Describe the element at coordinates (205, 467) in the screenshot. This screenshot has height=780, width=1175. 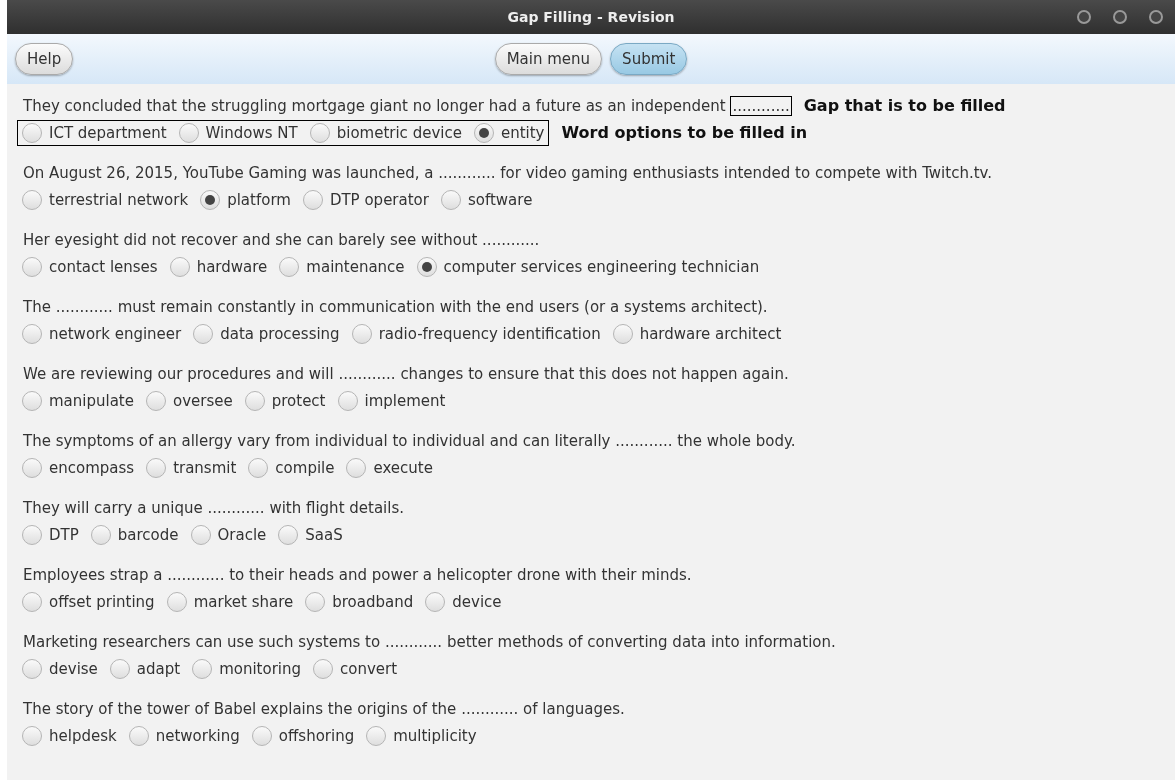
I see `option-label: transmit` at that location.